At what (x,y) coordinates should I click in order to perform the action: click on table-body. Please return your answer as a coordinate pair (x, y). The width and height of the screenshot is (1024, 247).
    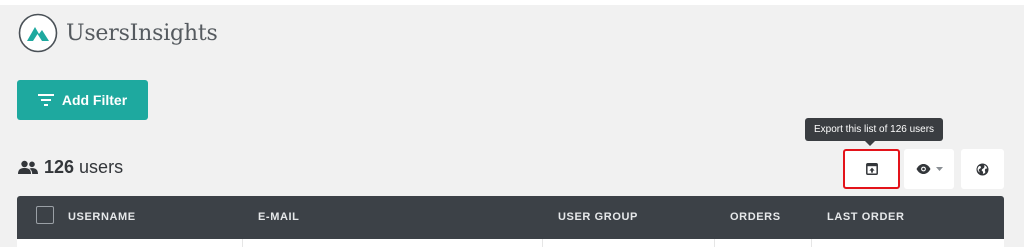
    Looking at the image, I should click on (510, 243).